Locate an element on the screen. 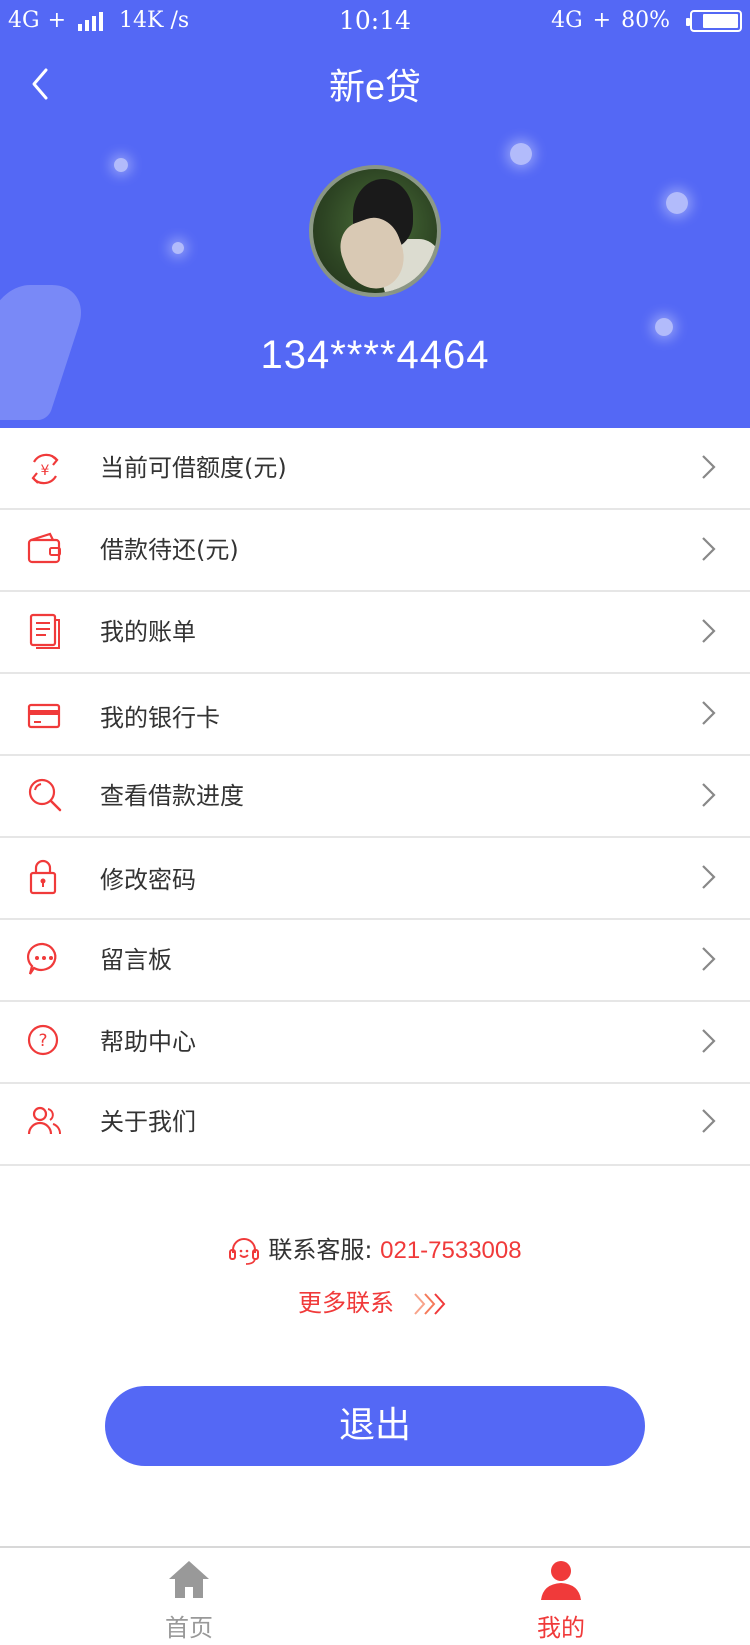 The width and height of the screenshot is (750, 1645). customer-service: 联系客服: 021-7533008 is located at coordinates (375, 1248).